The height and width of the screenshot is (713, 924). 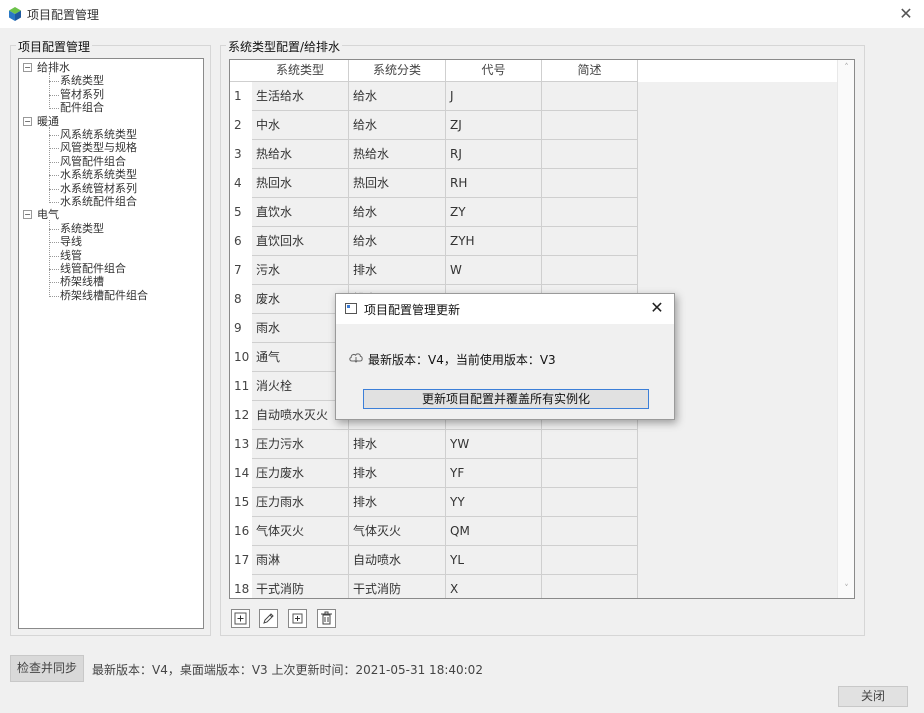 What do you see at coordinates (300, 71) in the screenshot?
I see `grid-header-type: 系统类型` at bounding box center [300, 71].